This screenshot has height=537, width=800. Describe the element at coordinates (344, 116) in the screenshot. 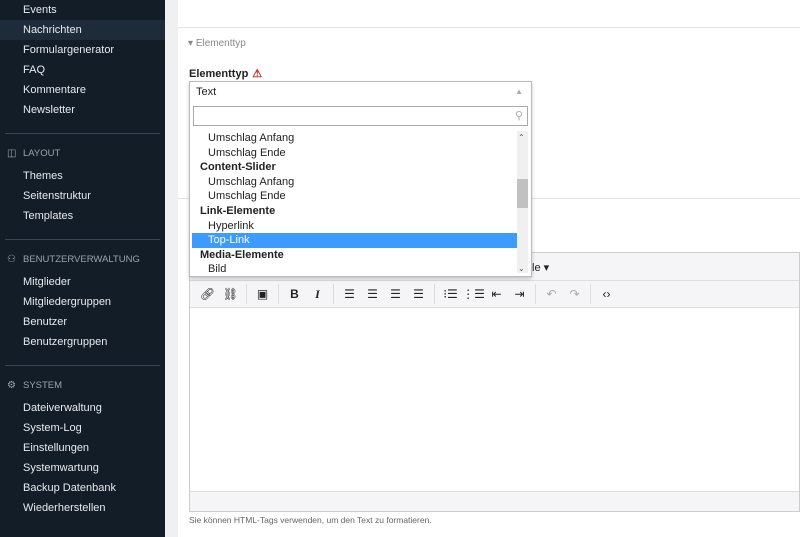

I see `select-search-input` at that location.